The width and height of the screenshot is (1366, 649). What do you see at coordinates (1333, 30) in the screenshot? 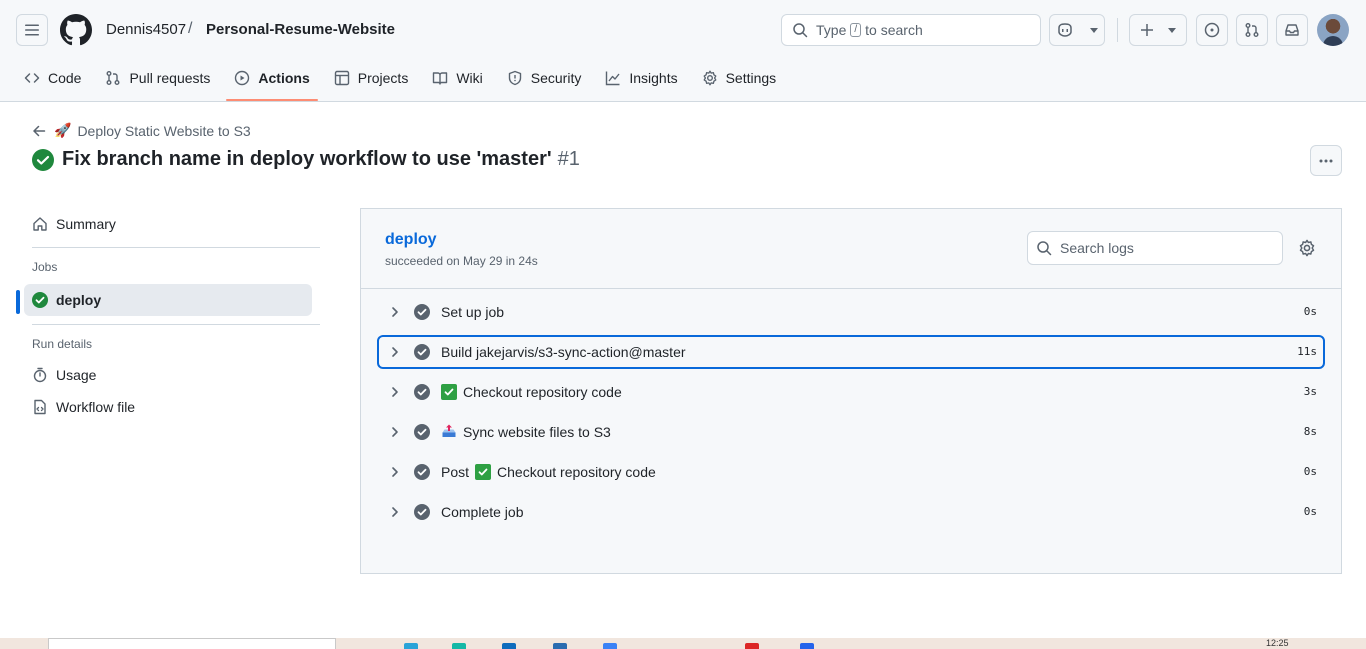
I see `user-avatar` at bounding box center [1333, 30].